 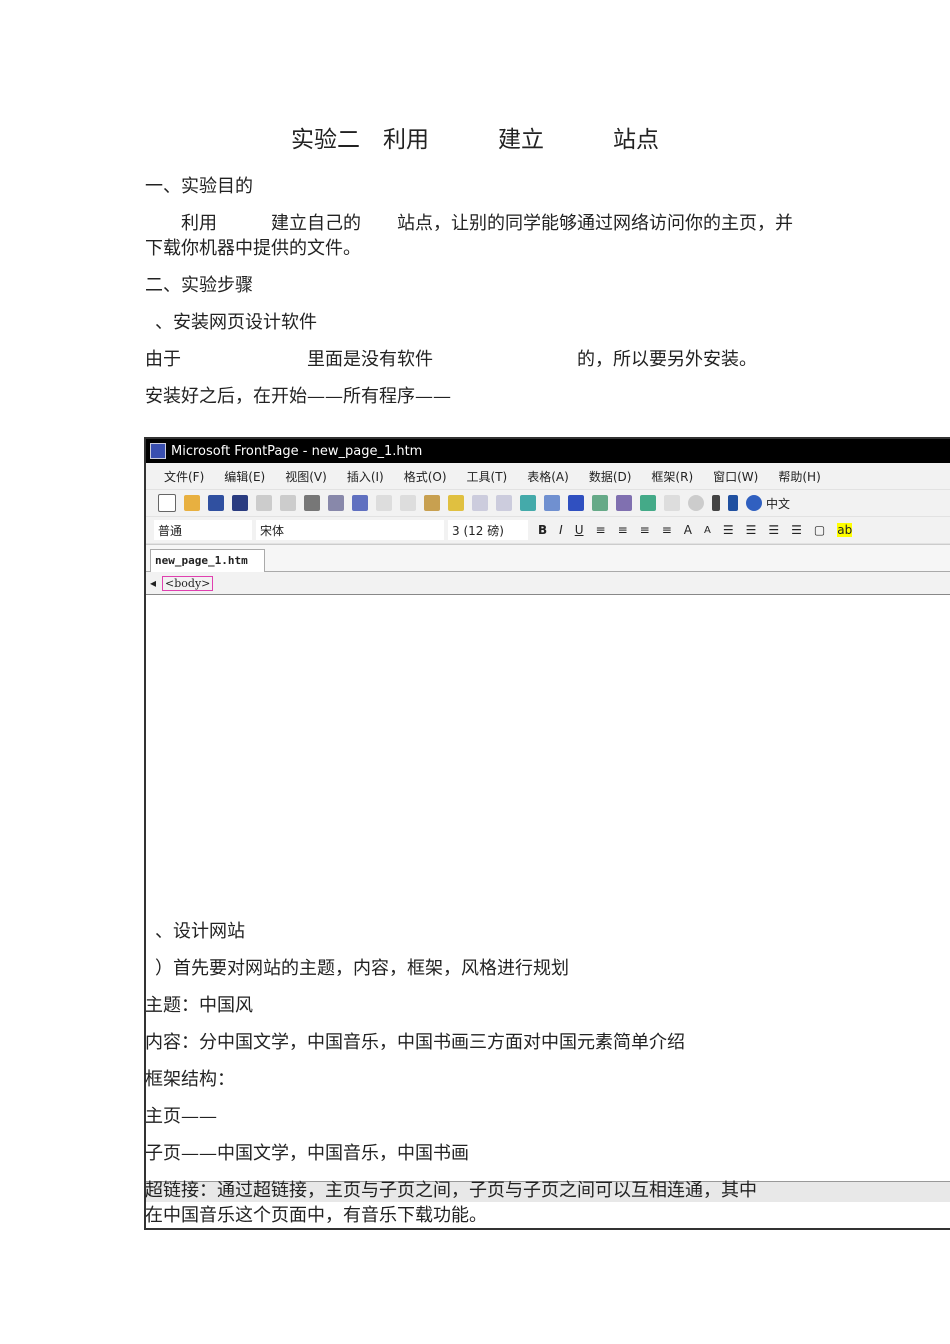 What do you see at coordinates (288, 503) in the screenshot?
I see `panel-icon` at bounding box center [288, 503].